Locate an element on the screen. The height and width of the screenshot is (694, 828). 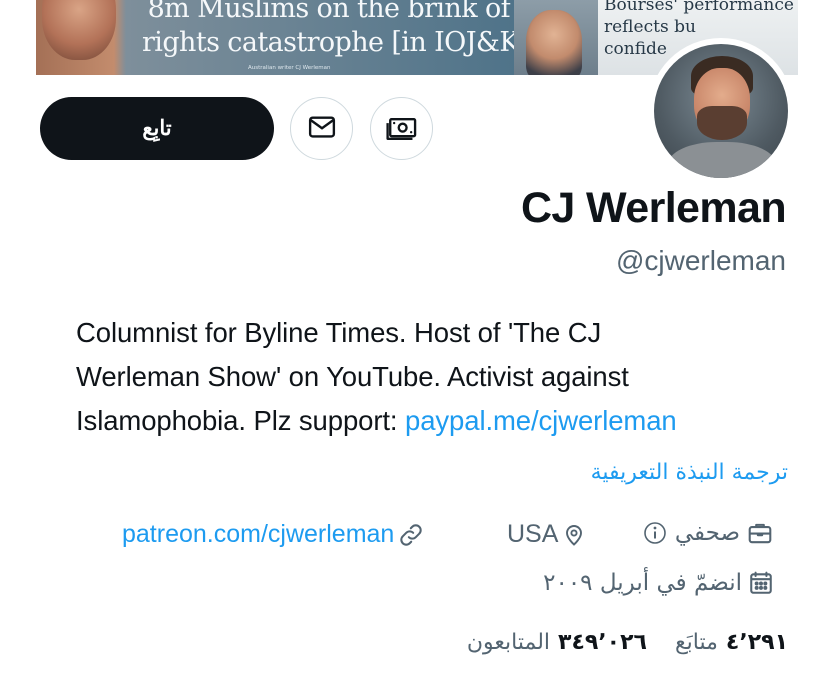
following-stat: ٤٬٢٩١ متابَع is located at coordinates (731, 642).